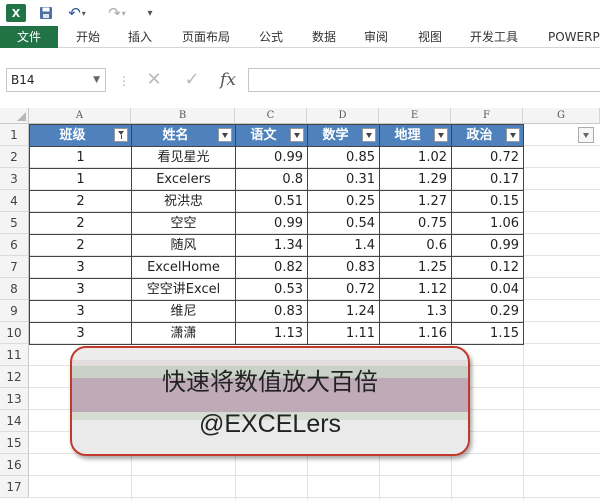 This screenshot has width=600, height=500. I want to click on table-cell: 0.6, so click(415, 245).